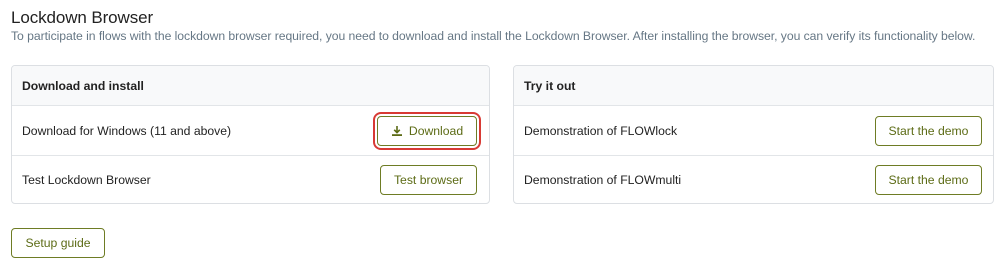 The height and width of the screenshot is (269, 1005). Describe the element at coordinates (86, 180) in the screenshot. I see `test-browser-label: Test Lockdown Browser` at that location.